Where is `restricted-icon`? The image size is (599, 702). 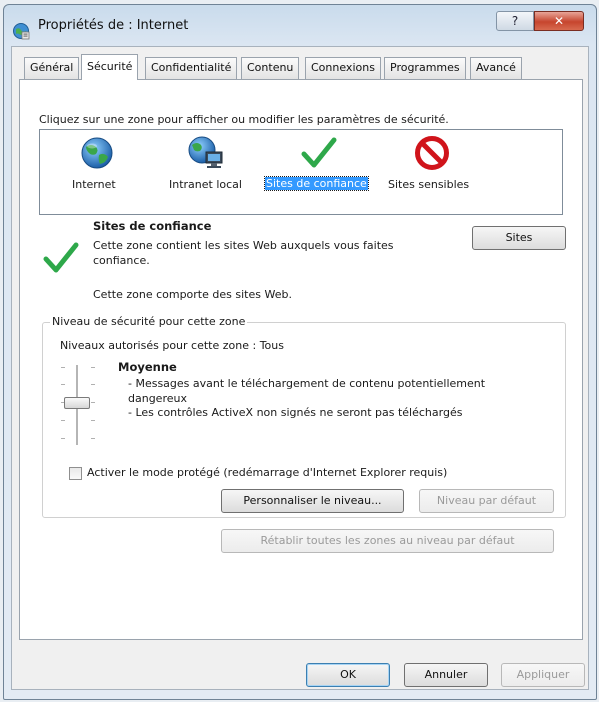
restricted-icon is located at coordinates (432, 153).